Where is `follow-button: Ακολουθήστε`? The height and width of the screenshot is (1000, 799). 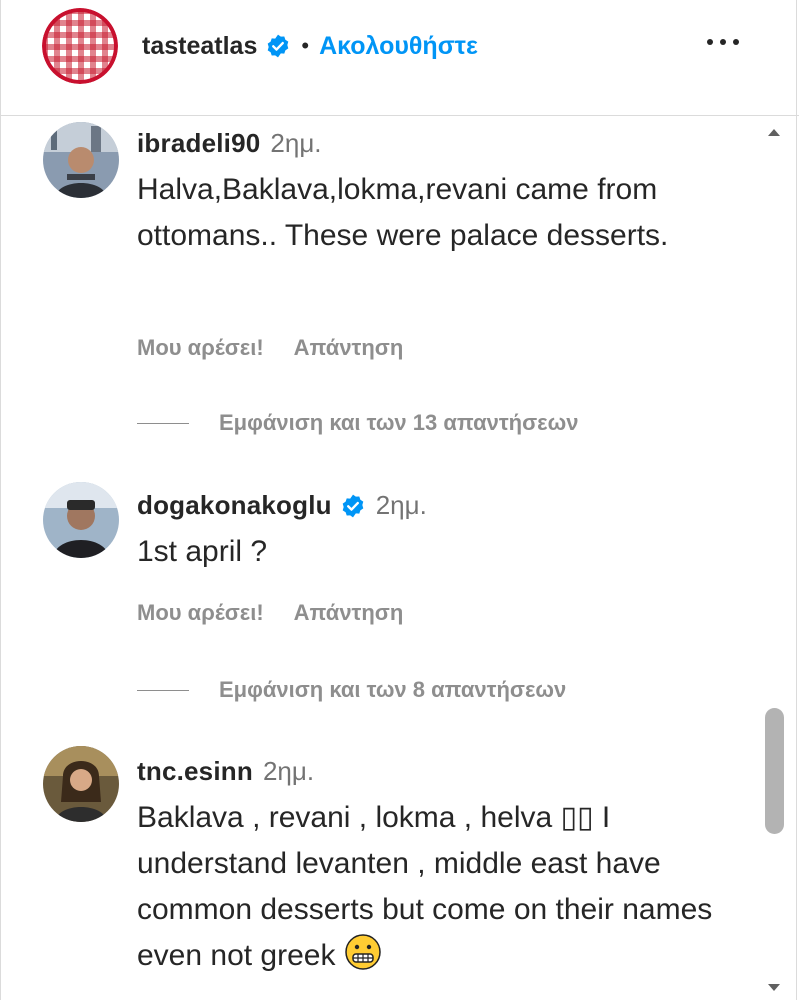
follow-button: Ακολουθήστε is located at coordinates (398, 46).